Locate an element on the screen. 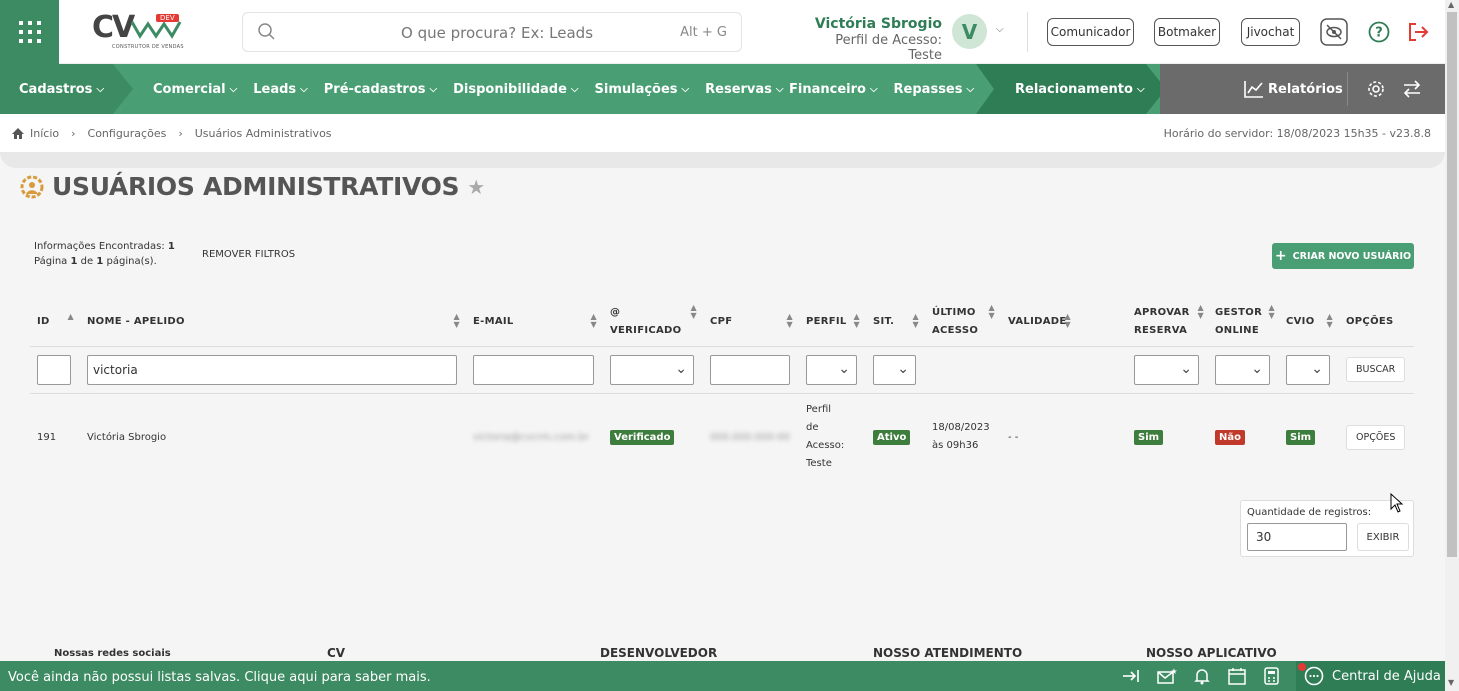 Image resolution: width=1459 pixels, height=691 pixels. col-gestor-online: GESTOR ONLINE ▲ ▼ is located at coordinates (1243, 322).